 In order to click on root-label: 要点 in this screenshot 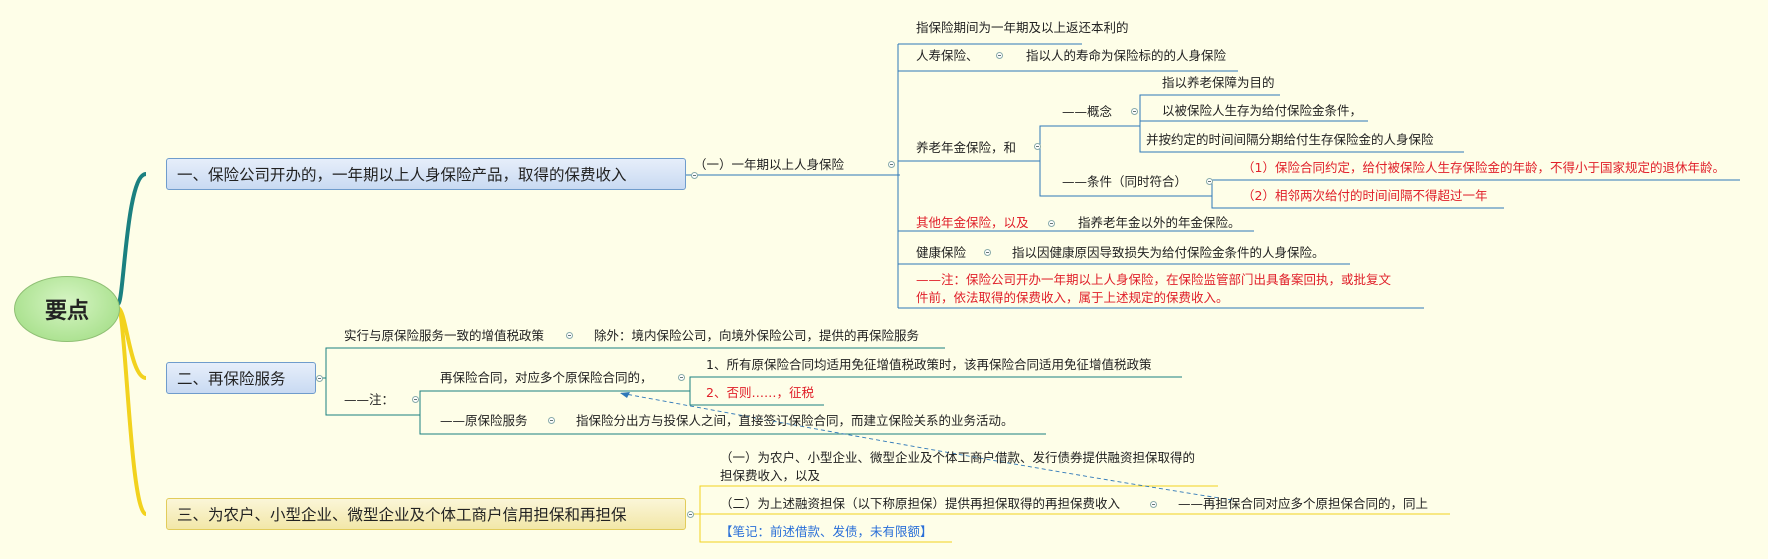, I will do `click(66, 311)`.